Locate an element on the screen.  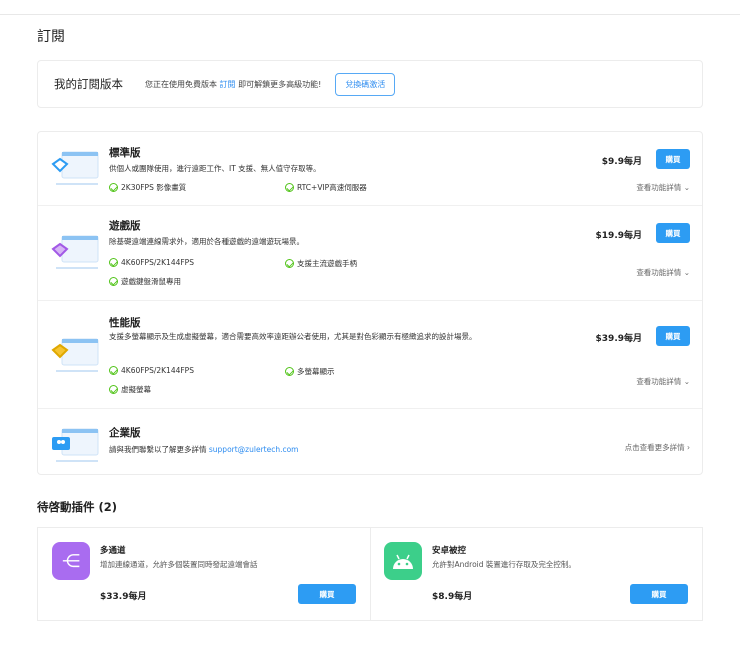
page-title: 訂閱 is located at coordinates (51, 37).